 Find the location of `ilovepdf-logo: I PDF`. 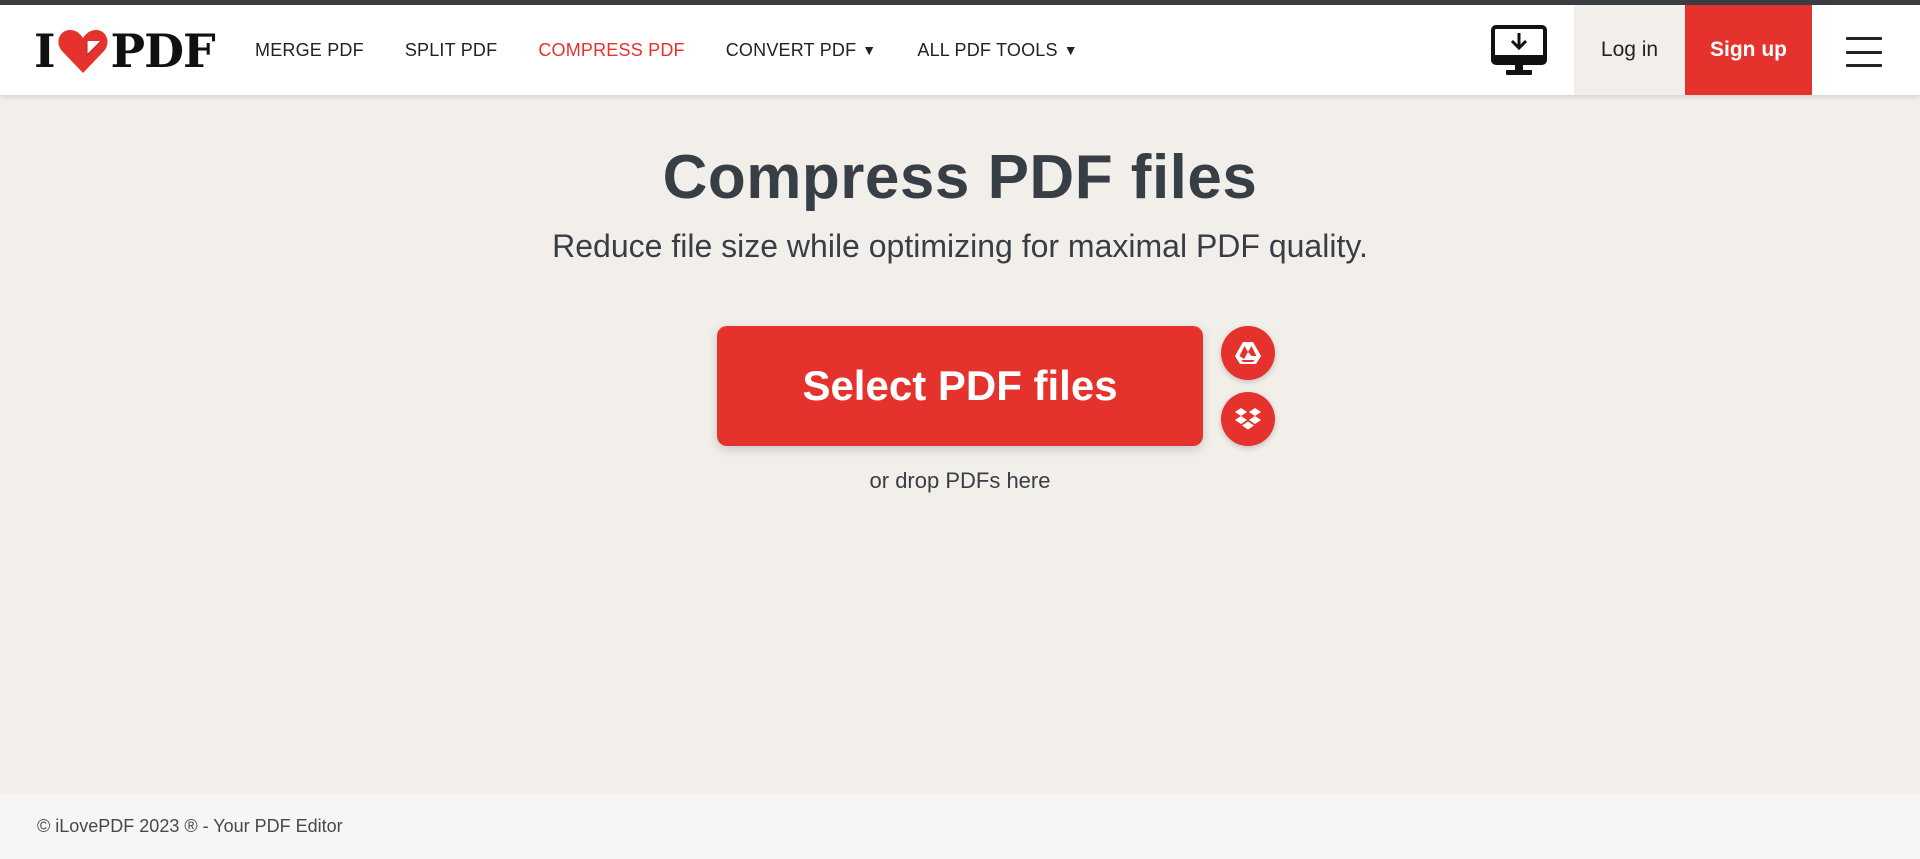

ilovepdf-logo: I PDF is located at coordinates (125, 51).